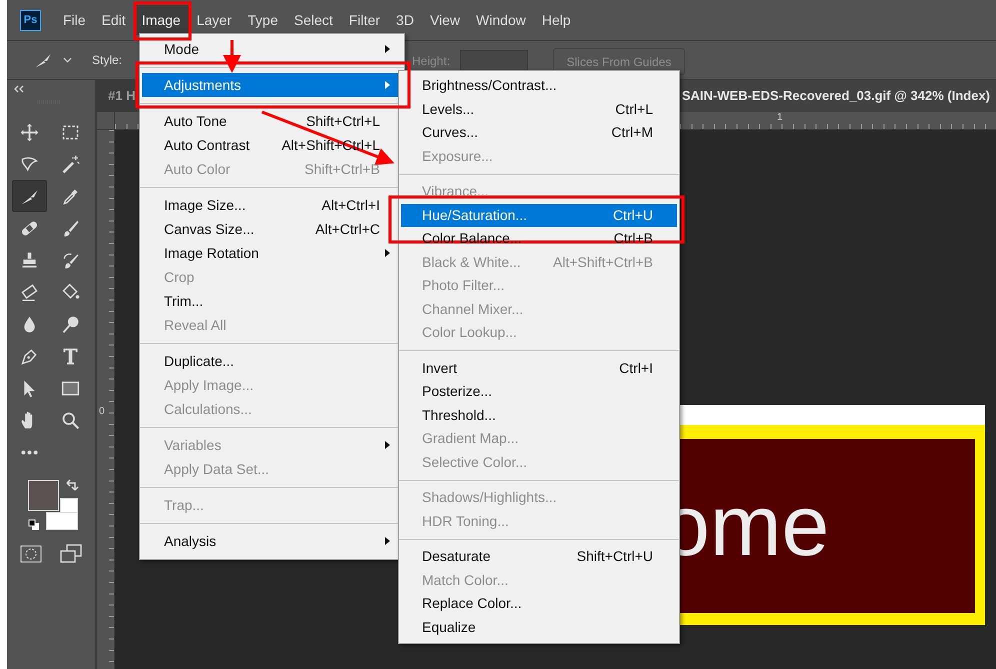  What do you see at coordinates (445, 20) in the screenshot?
I see `menu-item: View` at bounding box center [445, 20].